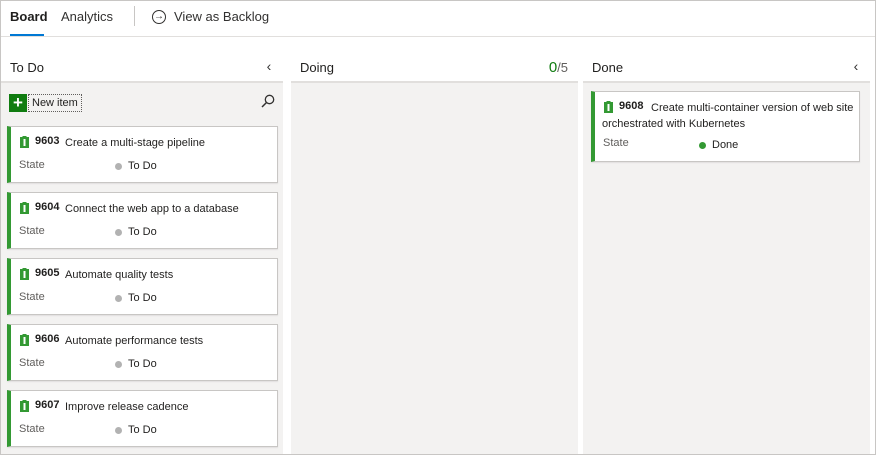 This screenshot has width=876, height=455. Describe the element at coordinates (159, 16) in the screenshot. I see `arrow-circle-icon: →` at that location.